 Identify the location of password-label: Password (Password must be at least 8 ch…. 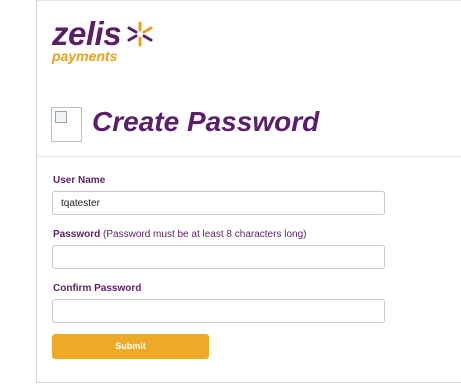
(179, 234).